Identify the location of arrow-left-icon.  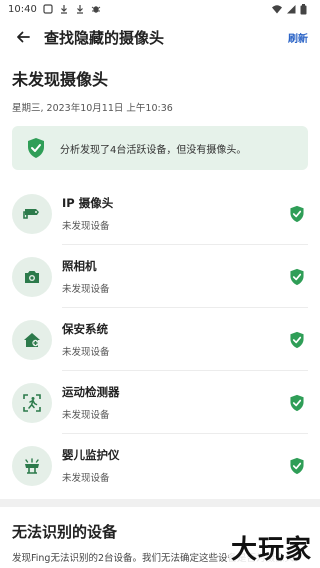
(23, 37).